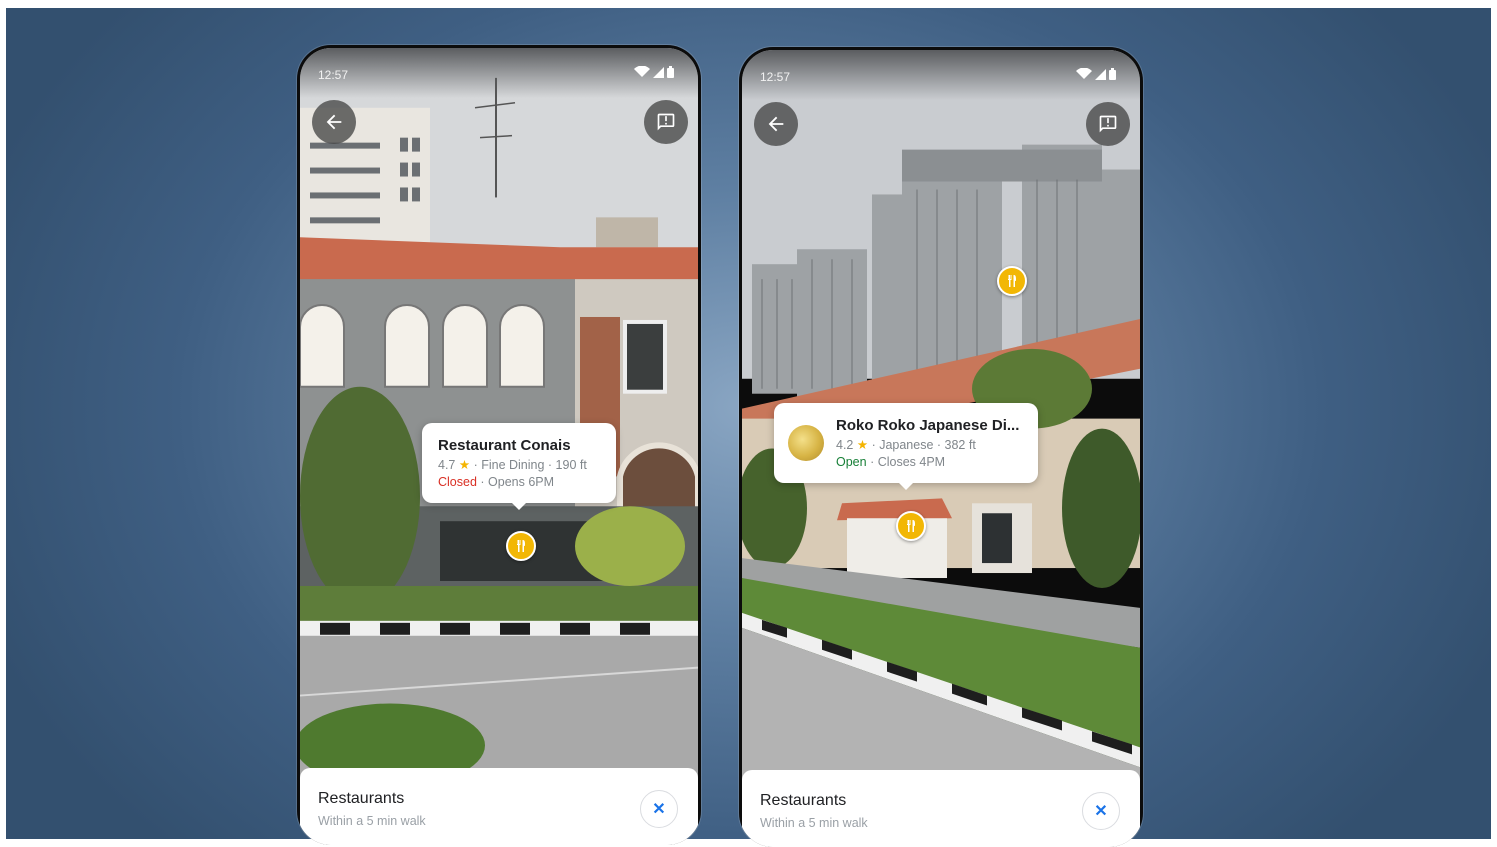 The height and width of the screenshot is (847, 1497). What do you see at coordinates (515, 482) in the screenshot?
I see `place-hours-text: · Opens 6PM` at bounding box center [515, 482].